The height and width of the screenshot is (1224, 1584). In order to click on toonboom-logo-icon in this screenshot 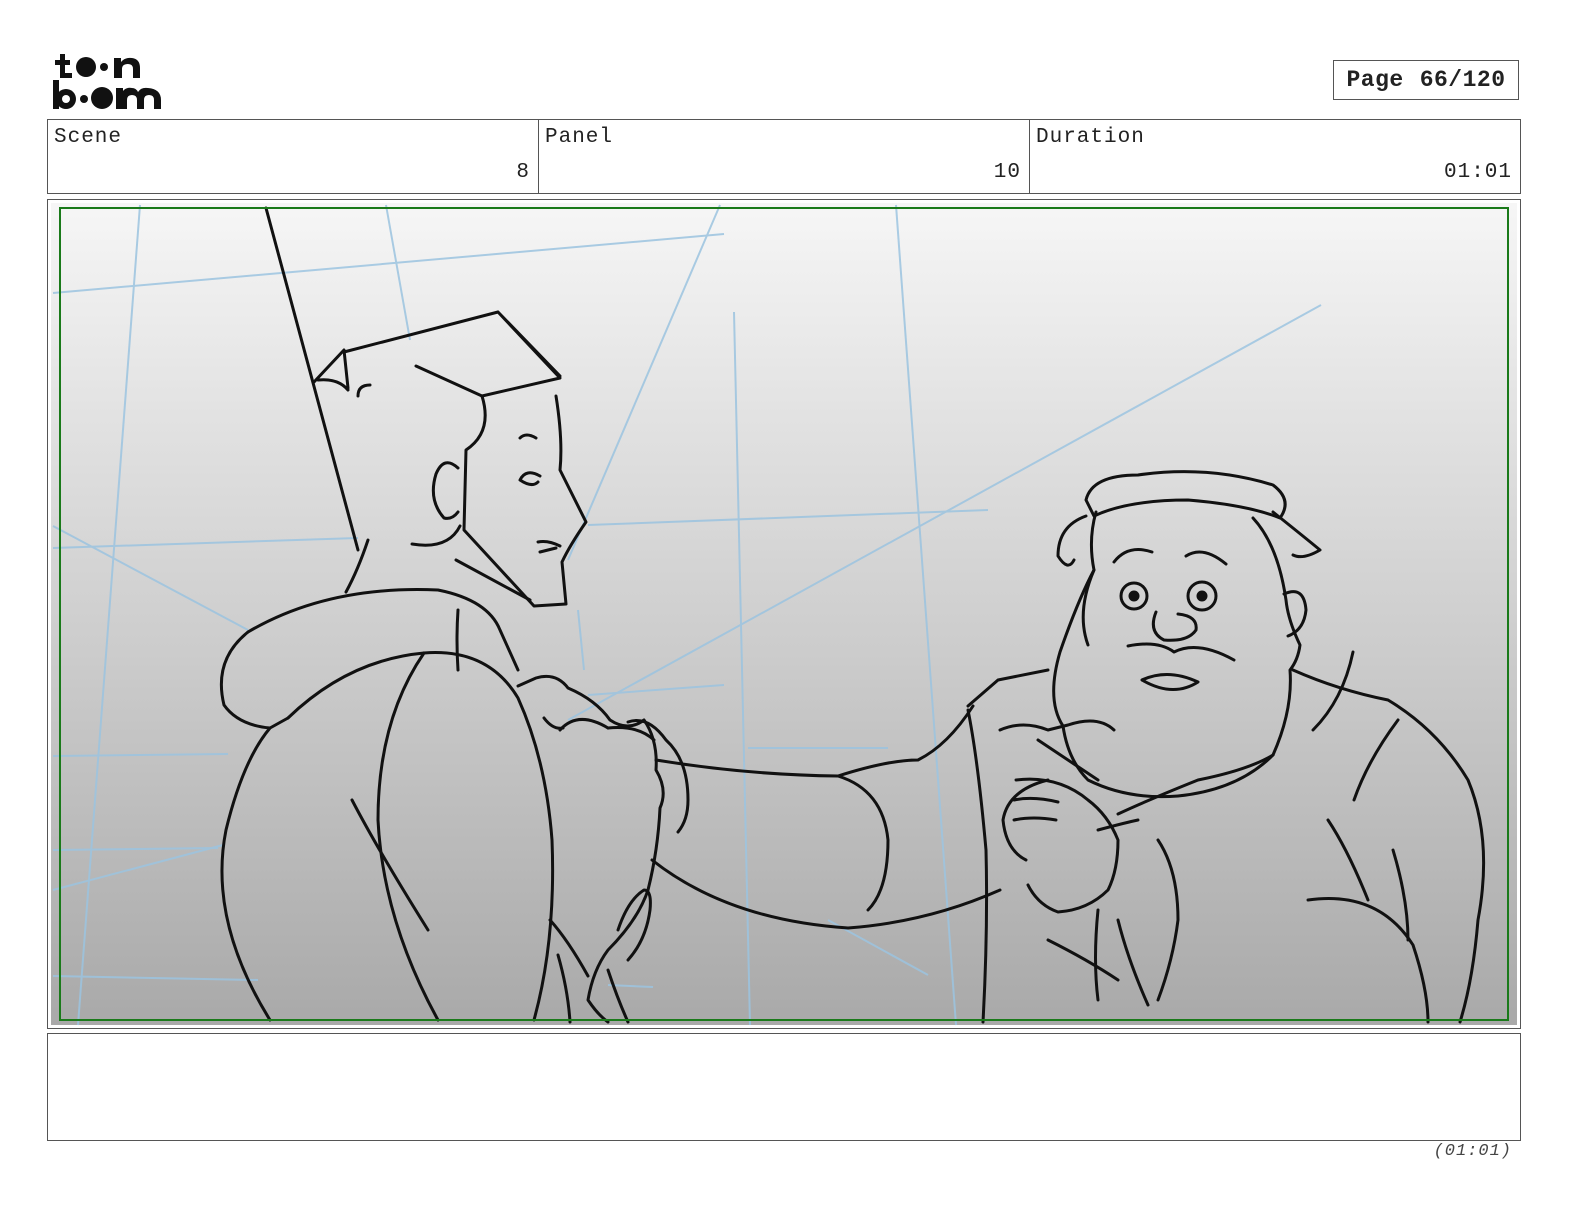, I will do `click(107, 81)`.